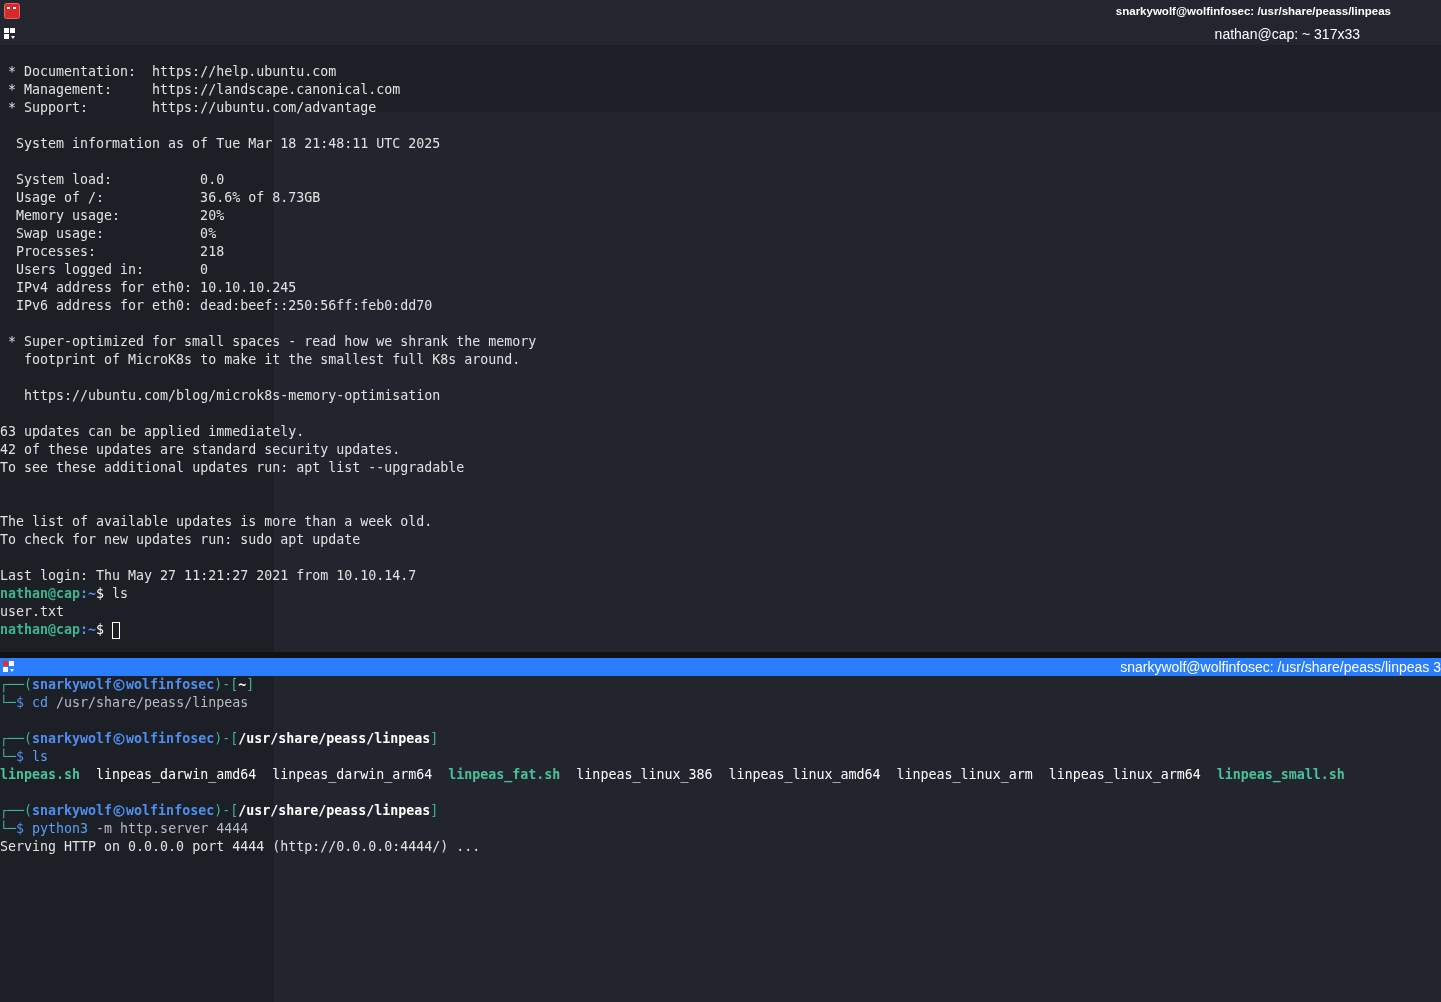  What do you see at coordinates (232, 396) in the screenshot?
I see `output-text: https://ubuntu.com/blog/microk8s-memory-optimisation` at bounding box center [232, 396].